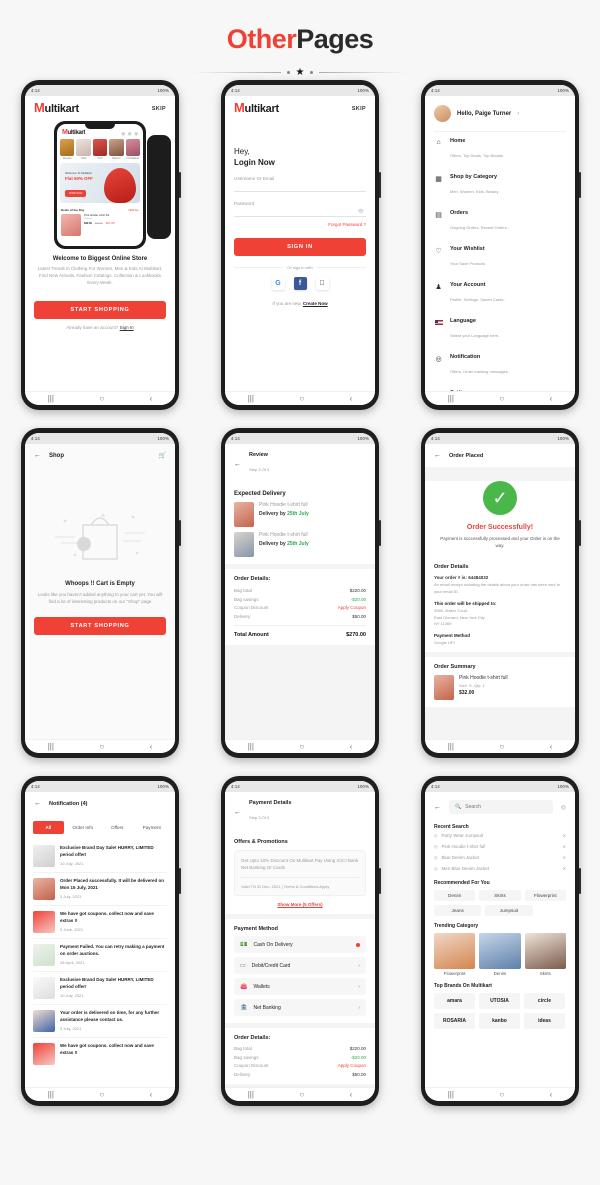  I want to click on payment-method-wallets: 👛 Wallets ›, so click(300, 987).